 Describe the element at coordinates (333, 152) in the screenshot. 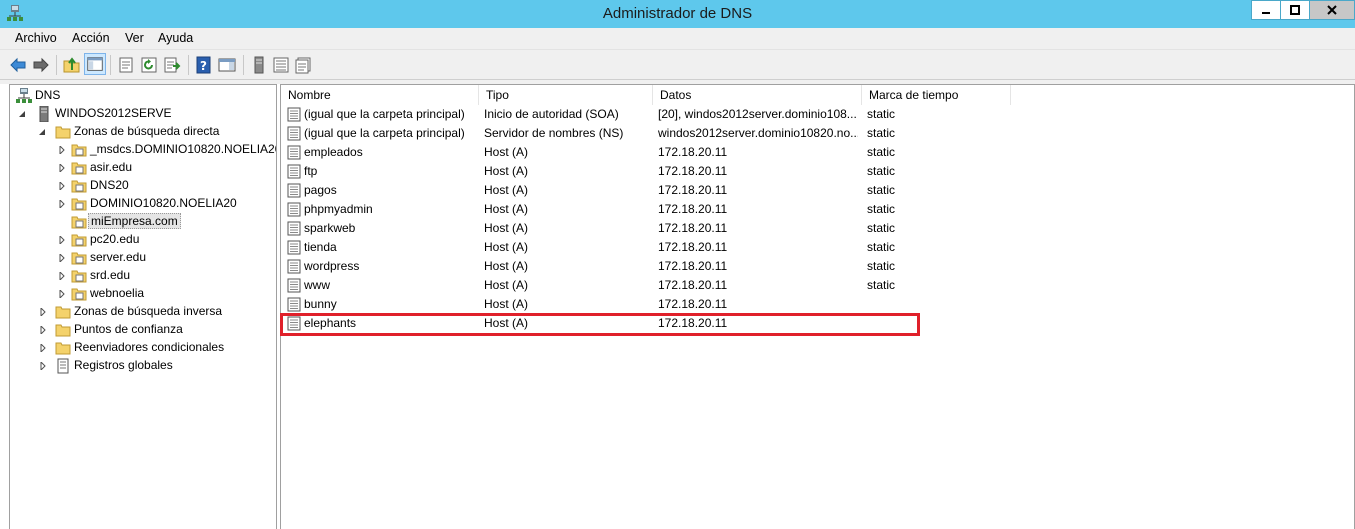

I see `record-name: empleados` at that location.